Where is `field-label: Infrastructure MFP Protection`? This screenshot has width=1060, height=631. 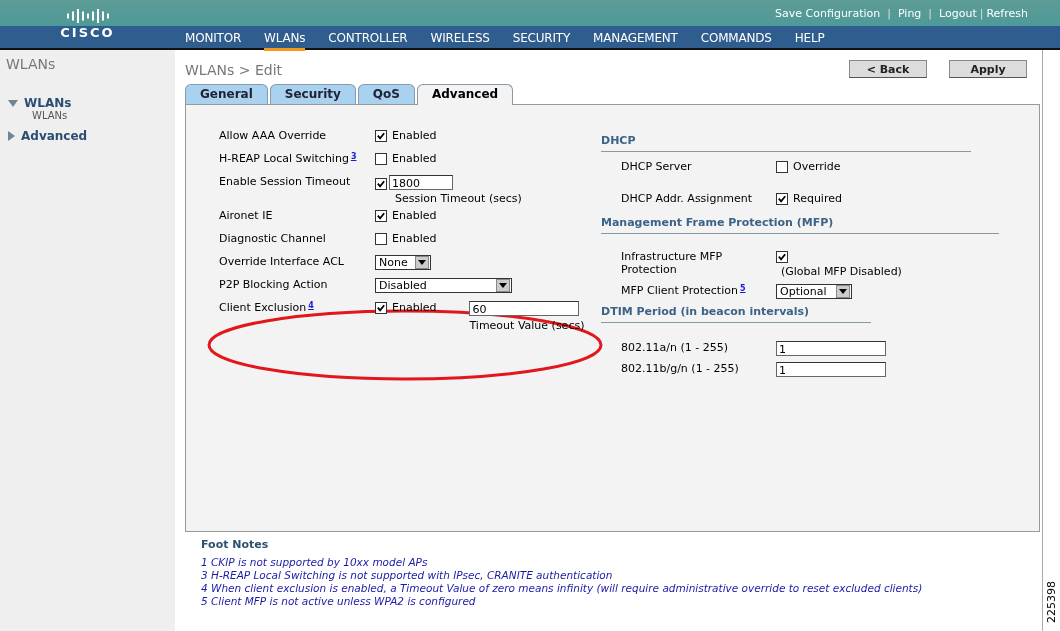 field-label: Infrastructure MFP Protection is located at coordinates (672, 264).